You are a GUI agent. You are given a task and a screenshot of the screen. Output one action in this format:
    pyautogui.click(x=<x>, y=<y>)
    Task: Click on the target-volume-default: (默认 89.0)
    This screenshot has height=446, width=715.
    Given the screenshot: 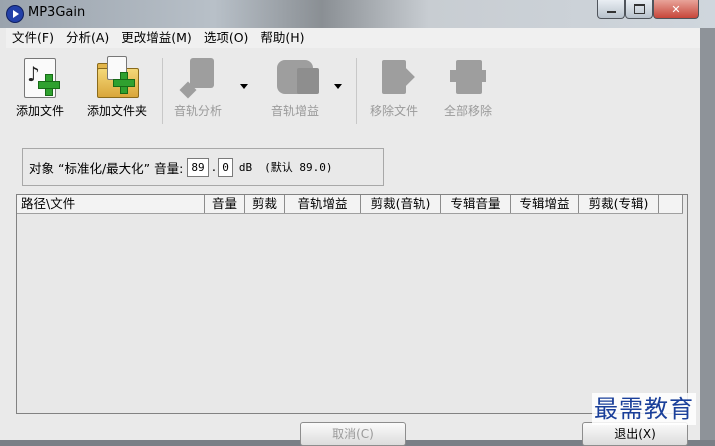 What is the action you would take?
    pyautogui.click(x=298, y=167)
    